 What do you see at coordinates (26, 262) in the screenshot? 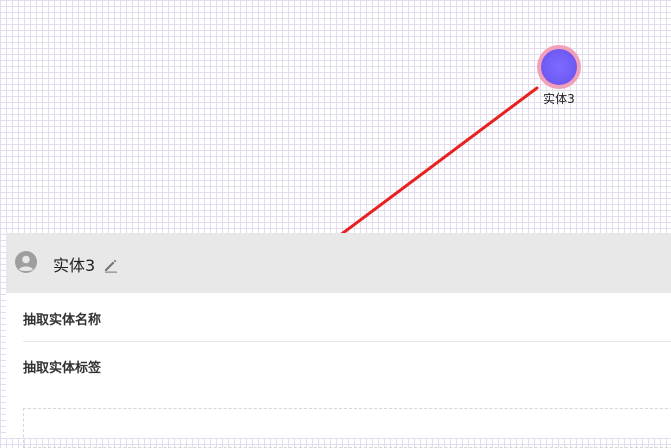
I see `user-circle-icon` at bounding box center [26, 262].